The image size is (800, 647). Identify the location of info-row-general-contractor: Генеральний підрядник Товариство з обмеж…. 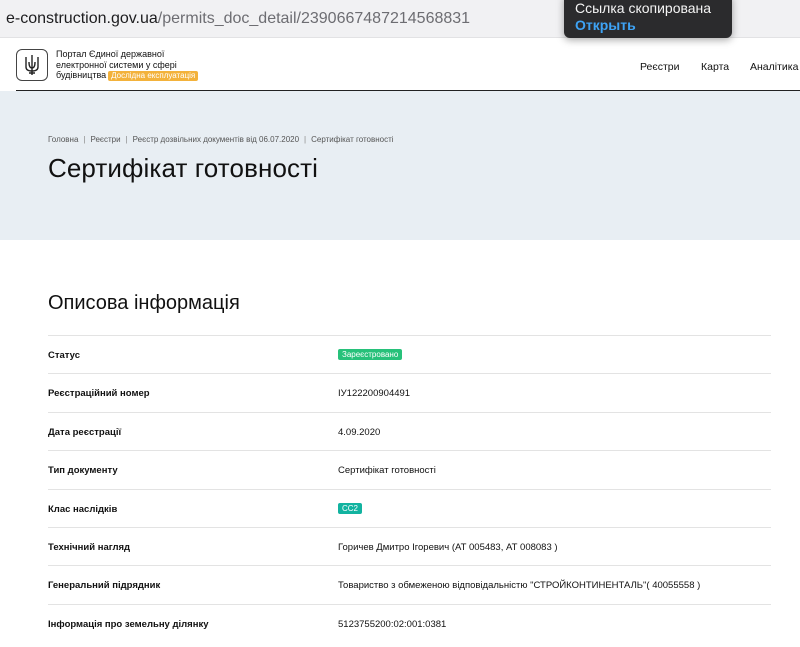
(409, 584).